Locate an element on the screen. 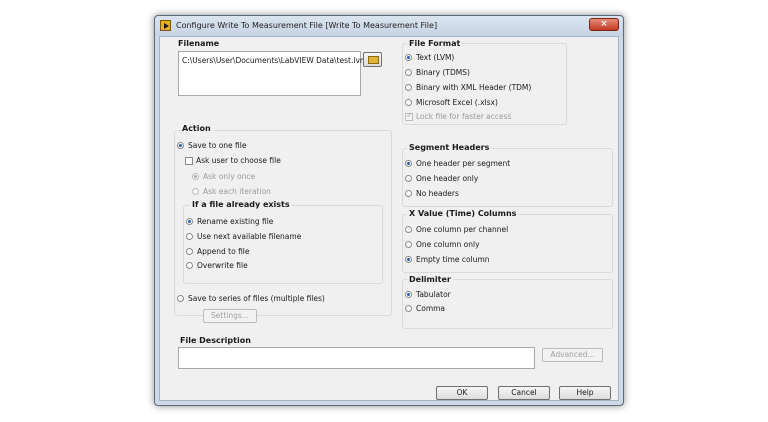  one-column-only-radio is located at coordinates (408, 244).